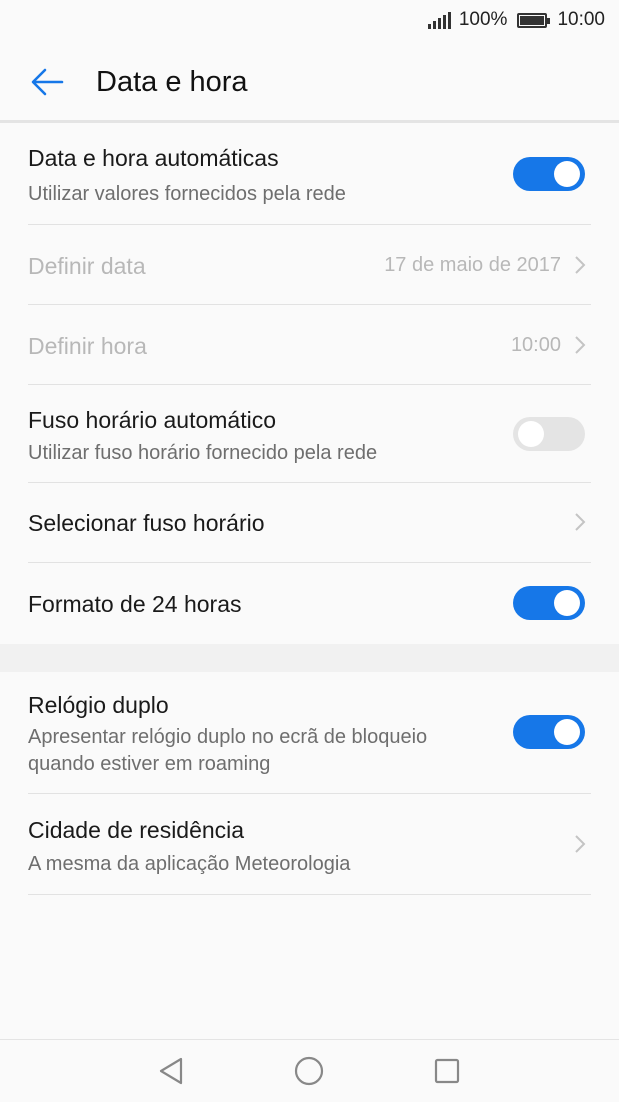 This screenshot has height=1102, width=619. Describe the element at coordinates (87, 346) in the screenshot. I see `setting-title: Definir hora` at that location.